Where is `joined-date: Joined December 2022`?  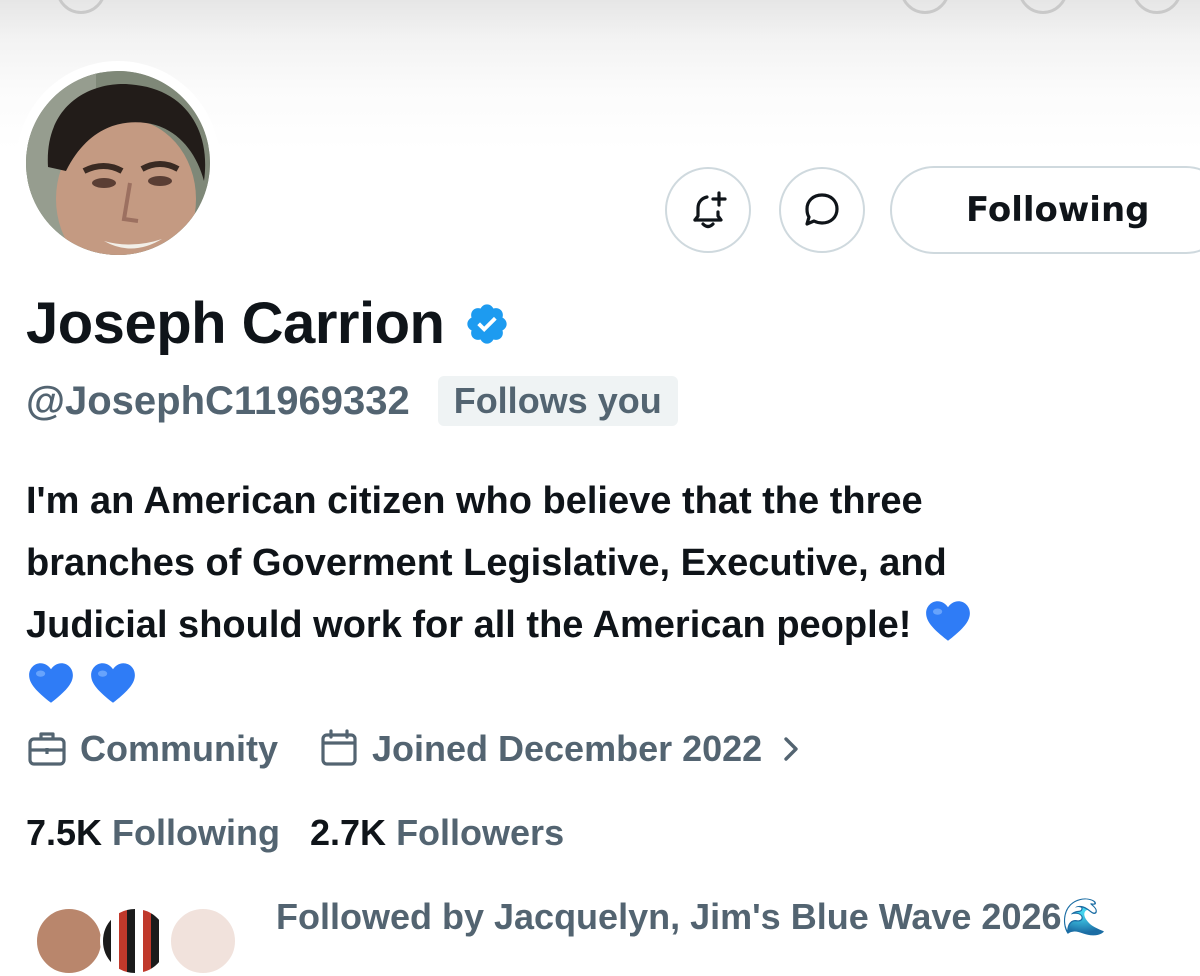
joined-date: Joined December 2022 is located at coordinates (567, 748).